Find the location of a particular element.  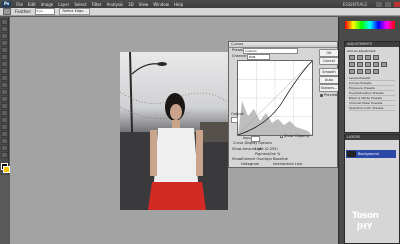

color-balance-icon is located at coordinates (368, 64).